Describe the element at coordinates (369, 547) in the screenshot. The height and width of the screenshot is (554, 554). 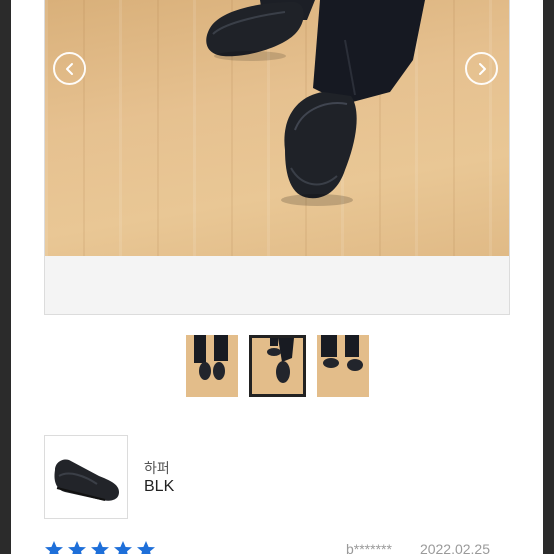
I see `review-author: b*******` at that location.